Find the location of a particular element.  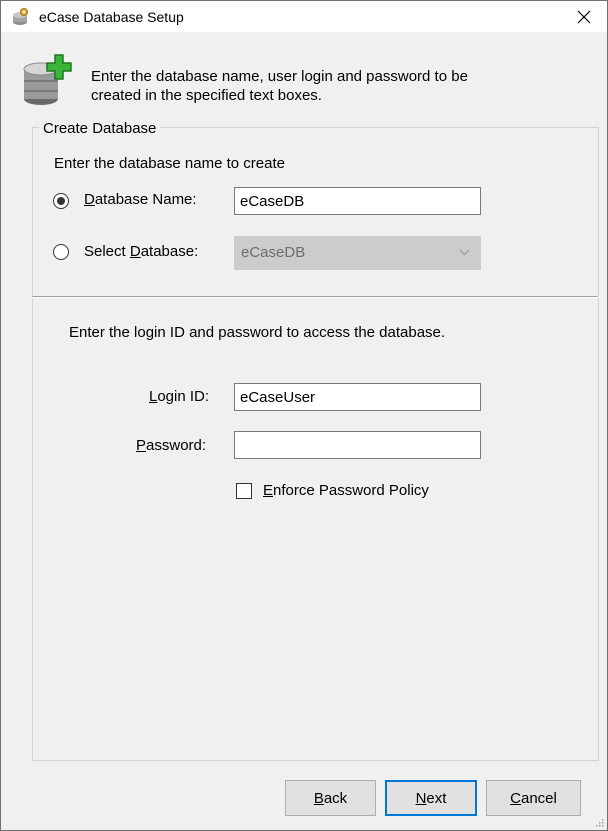

password-label-mnemonic: P is located at coordinates (141, 445).